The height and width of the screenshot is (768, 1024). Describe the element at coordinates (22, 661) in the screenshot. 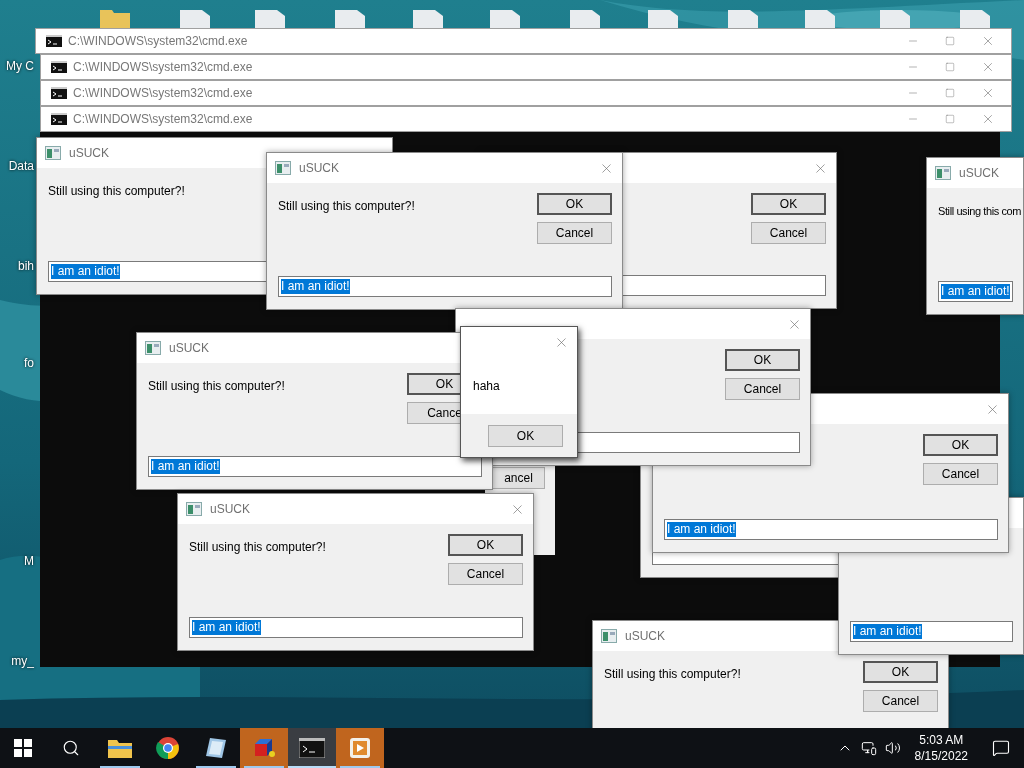

I see `desktop-icon-label: my_` at that location.